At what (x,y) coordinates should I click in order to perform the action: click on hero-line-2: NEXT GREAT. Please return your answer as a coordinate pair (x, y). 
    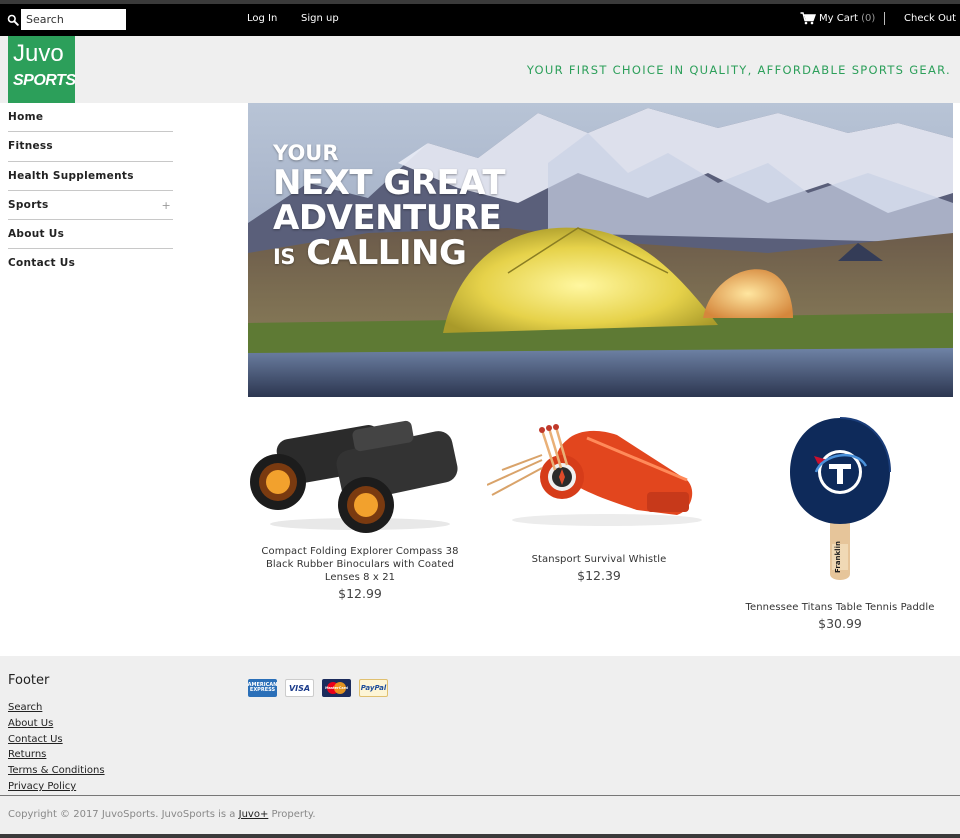
    Looking at the image, I should click on (389, 183).